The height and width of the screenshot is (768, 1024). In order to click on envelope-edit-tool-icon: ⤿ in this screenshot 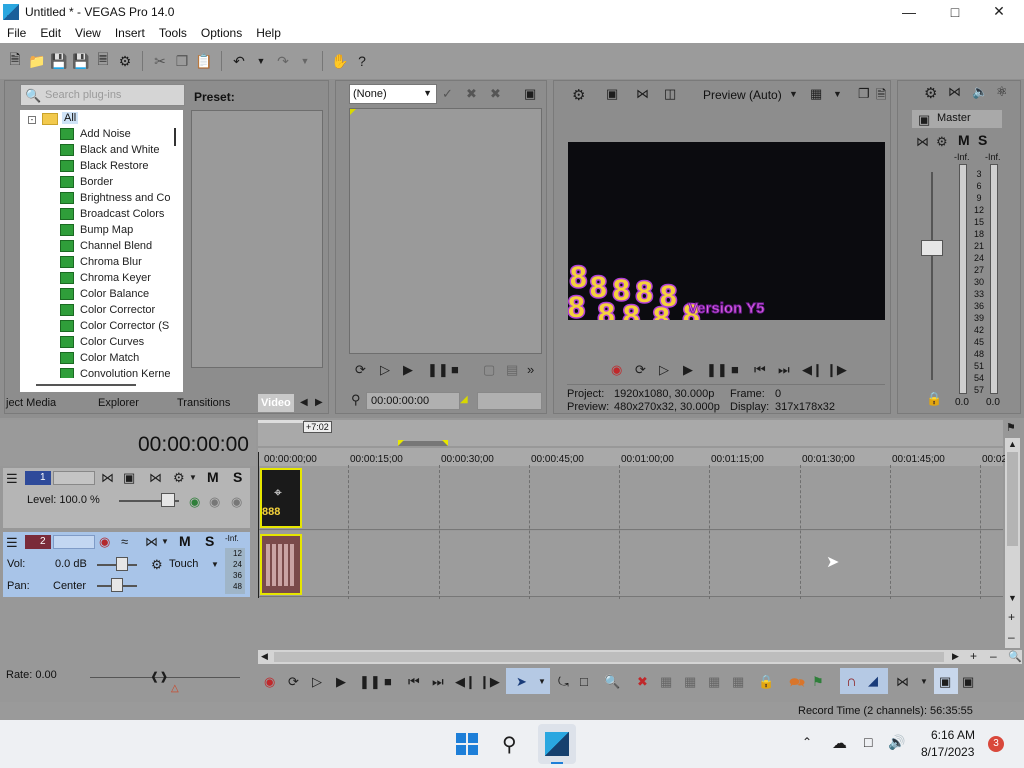, I will do `click(563, 682)`.